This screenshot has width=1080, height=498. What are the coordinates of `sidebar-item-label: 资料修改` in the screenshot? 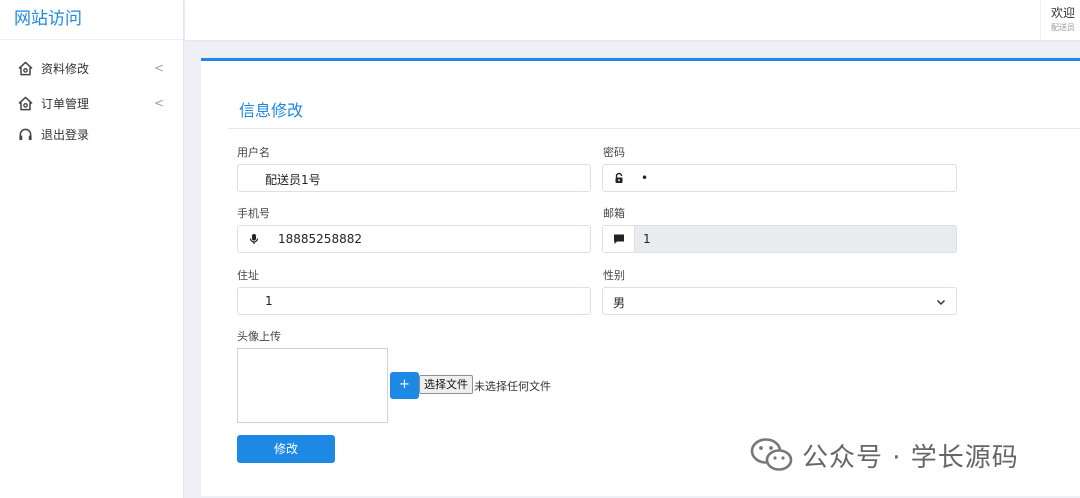 It's located at (65, 68).